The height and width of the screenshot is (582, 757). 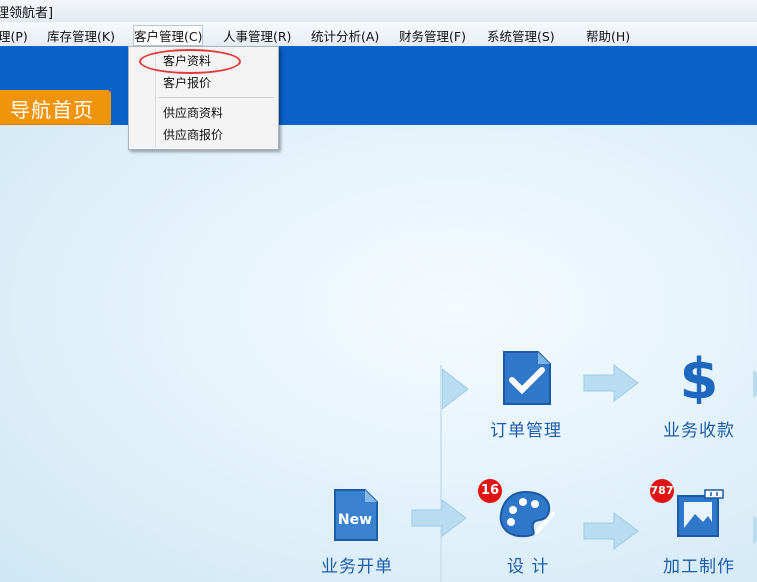 What do you see at coordinates (27, 13) in the screenshot?
I see `window-title: 理领航者]` at bounding box center [27, 13].